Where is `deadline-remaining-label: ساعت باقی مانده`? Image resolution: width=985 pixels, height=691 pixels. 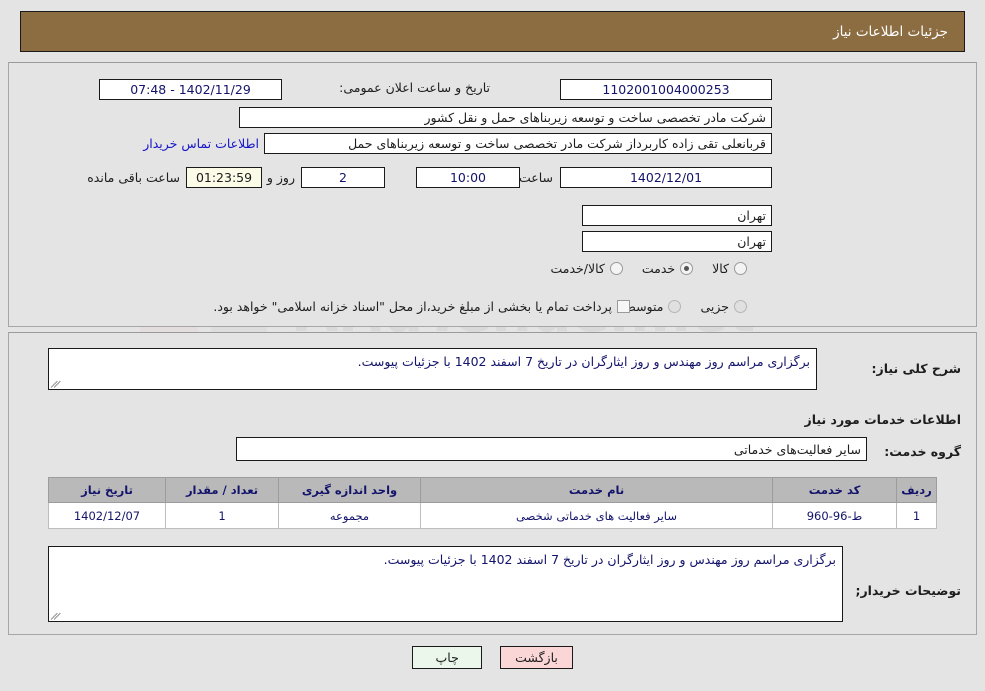 deadline-remaining-label: ساعت باقی مانده is located at coordinates (133, 177).